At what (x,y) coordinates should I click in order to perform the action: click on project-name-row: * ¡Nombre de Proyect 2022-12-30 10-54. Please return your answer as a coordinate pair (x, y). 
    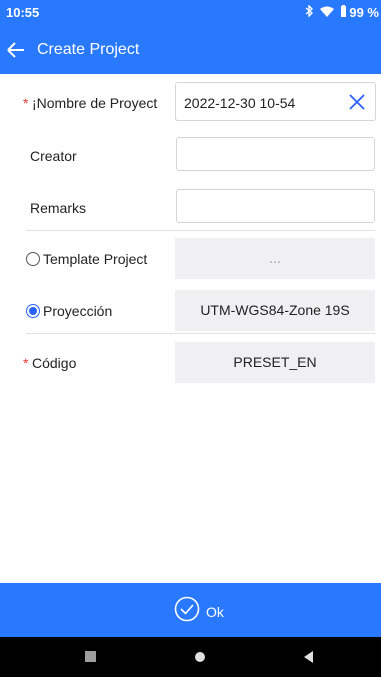
    Looking at the image, I should click on (190, 102).